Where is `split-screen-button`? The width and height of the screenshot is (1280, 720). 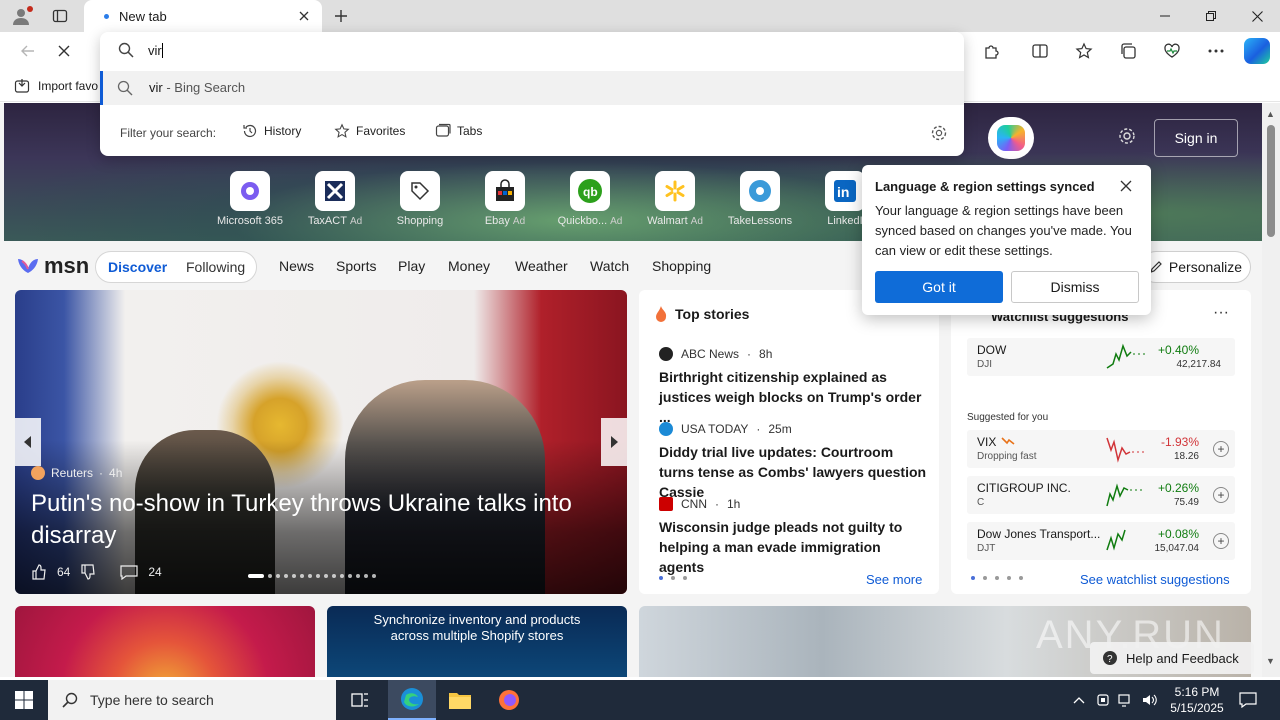 split-screen-button is located at coordinates (1040, 51).